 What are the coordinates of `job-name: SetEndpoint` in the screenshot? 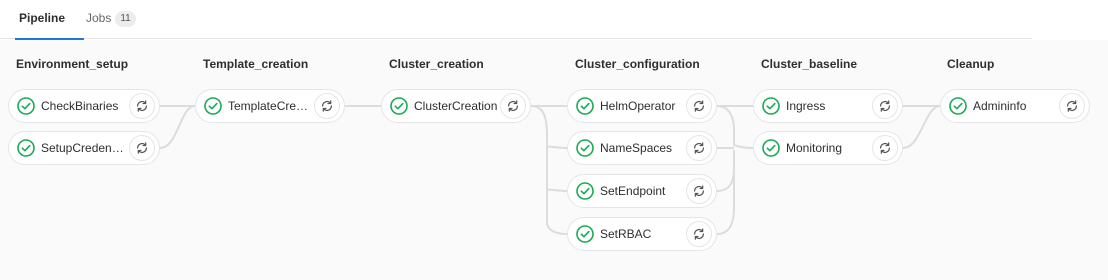 It's located at (633, 191).